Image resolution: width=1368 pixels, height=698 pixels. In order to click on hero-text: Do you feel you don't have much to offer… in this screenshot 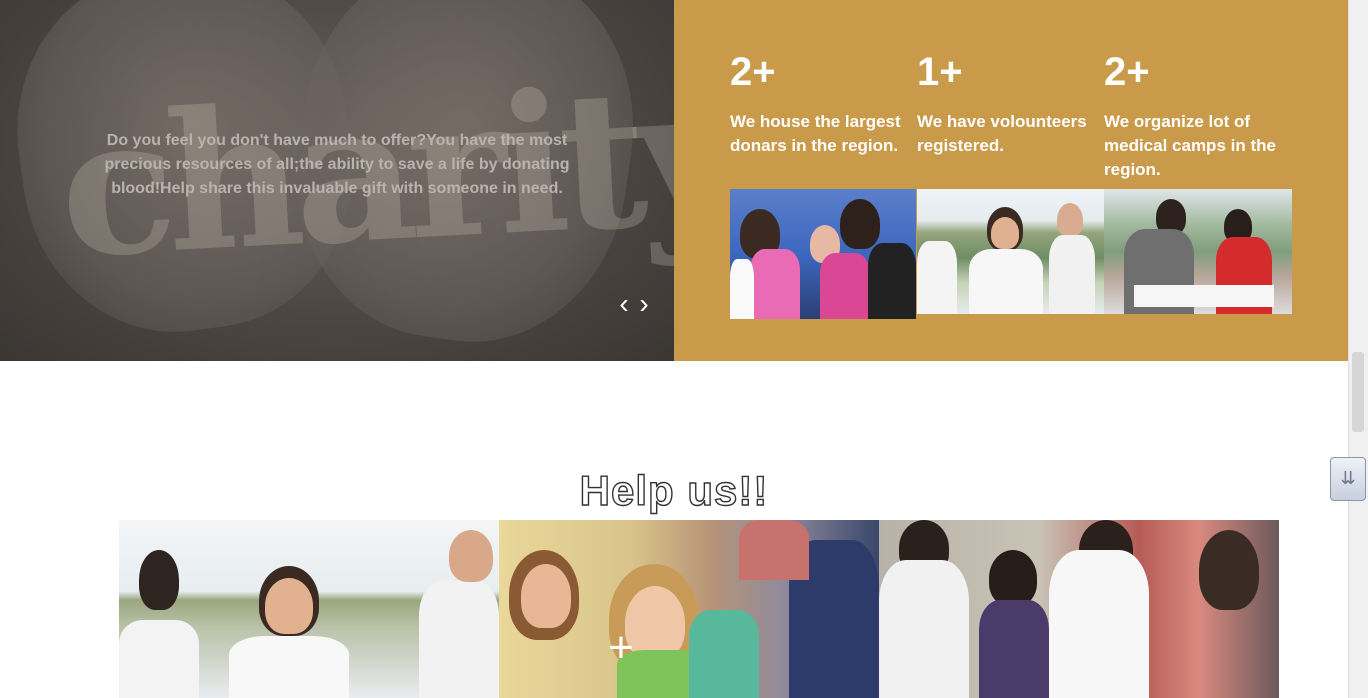, I will do `click(337, 164)`.